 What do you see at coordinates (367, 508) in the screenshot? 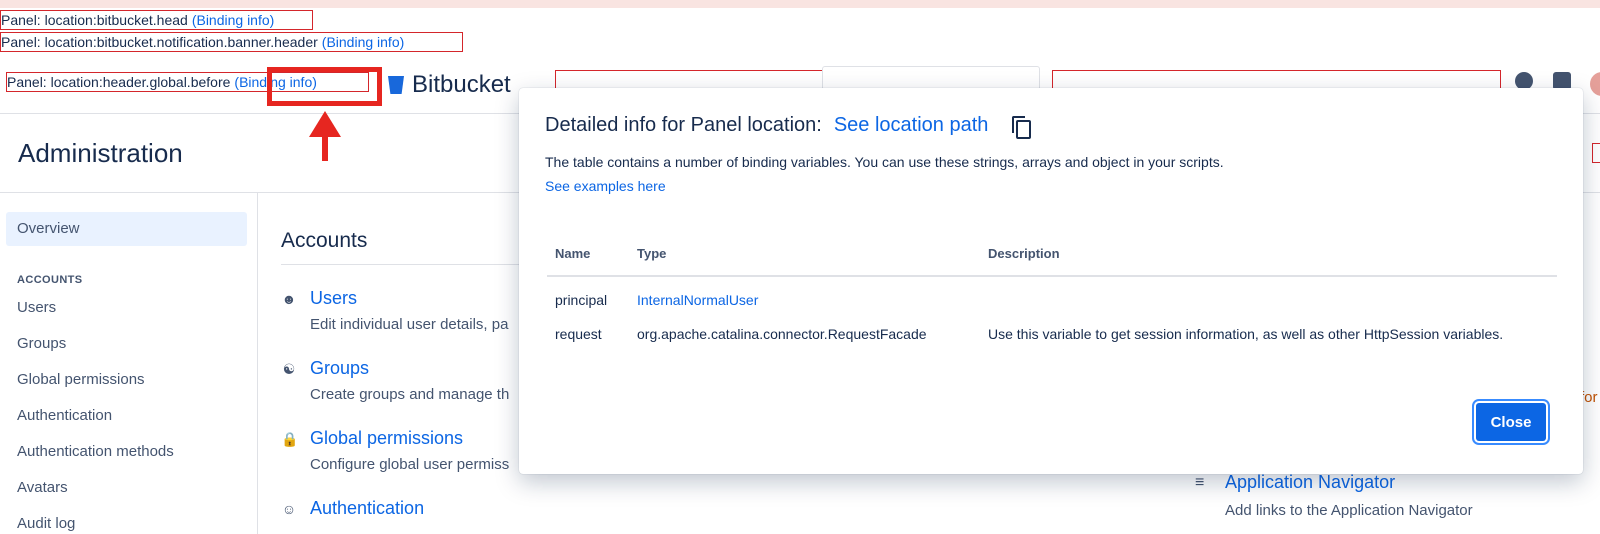
I see `accounts-link-authentication: Authentication` at bounding box center [367, 508].